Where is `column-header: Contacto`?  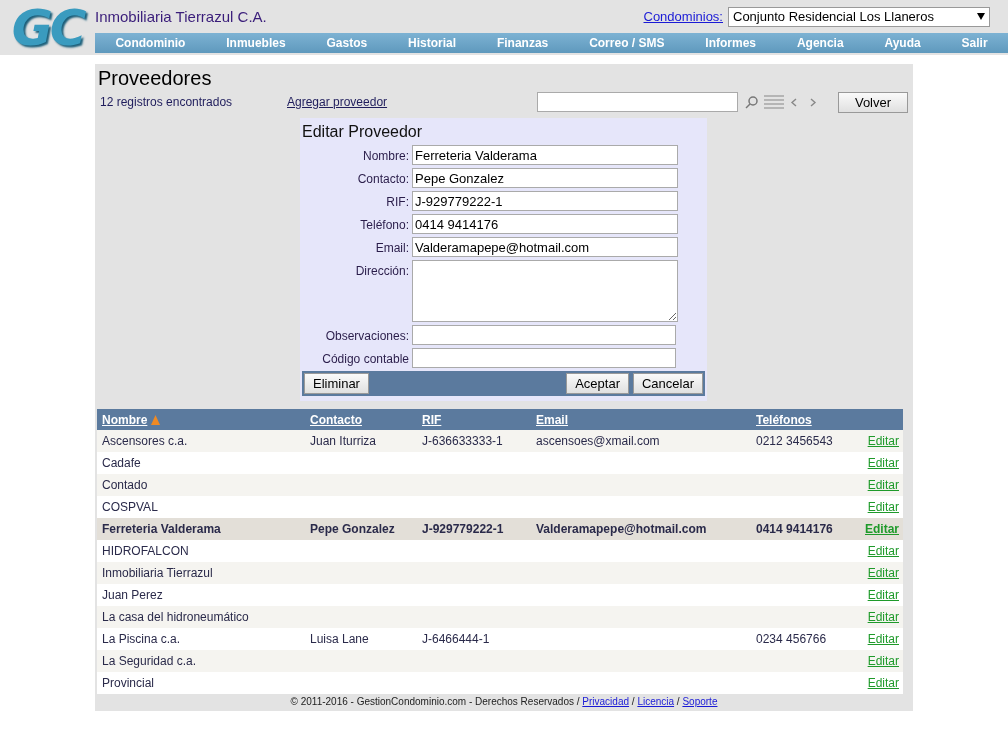
column-header: Contacto is located at coordinates (336, 419).